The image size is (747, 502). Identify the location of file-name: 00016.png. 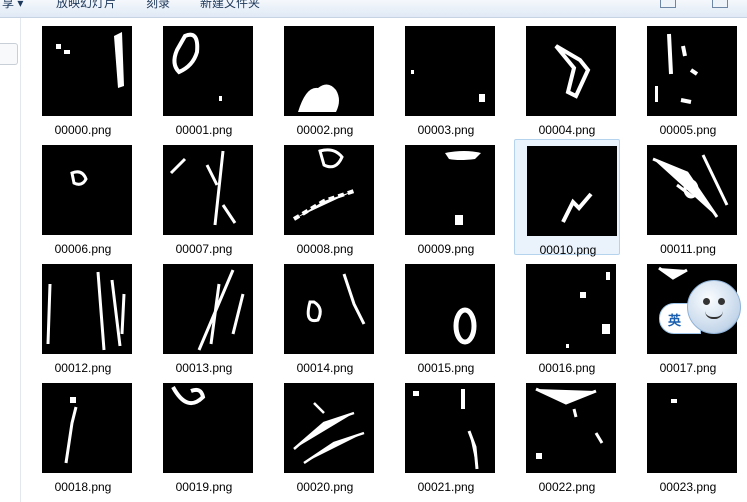
(567, 368).